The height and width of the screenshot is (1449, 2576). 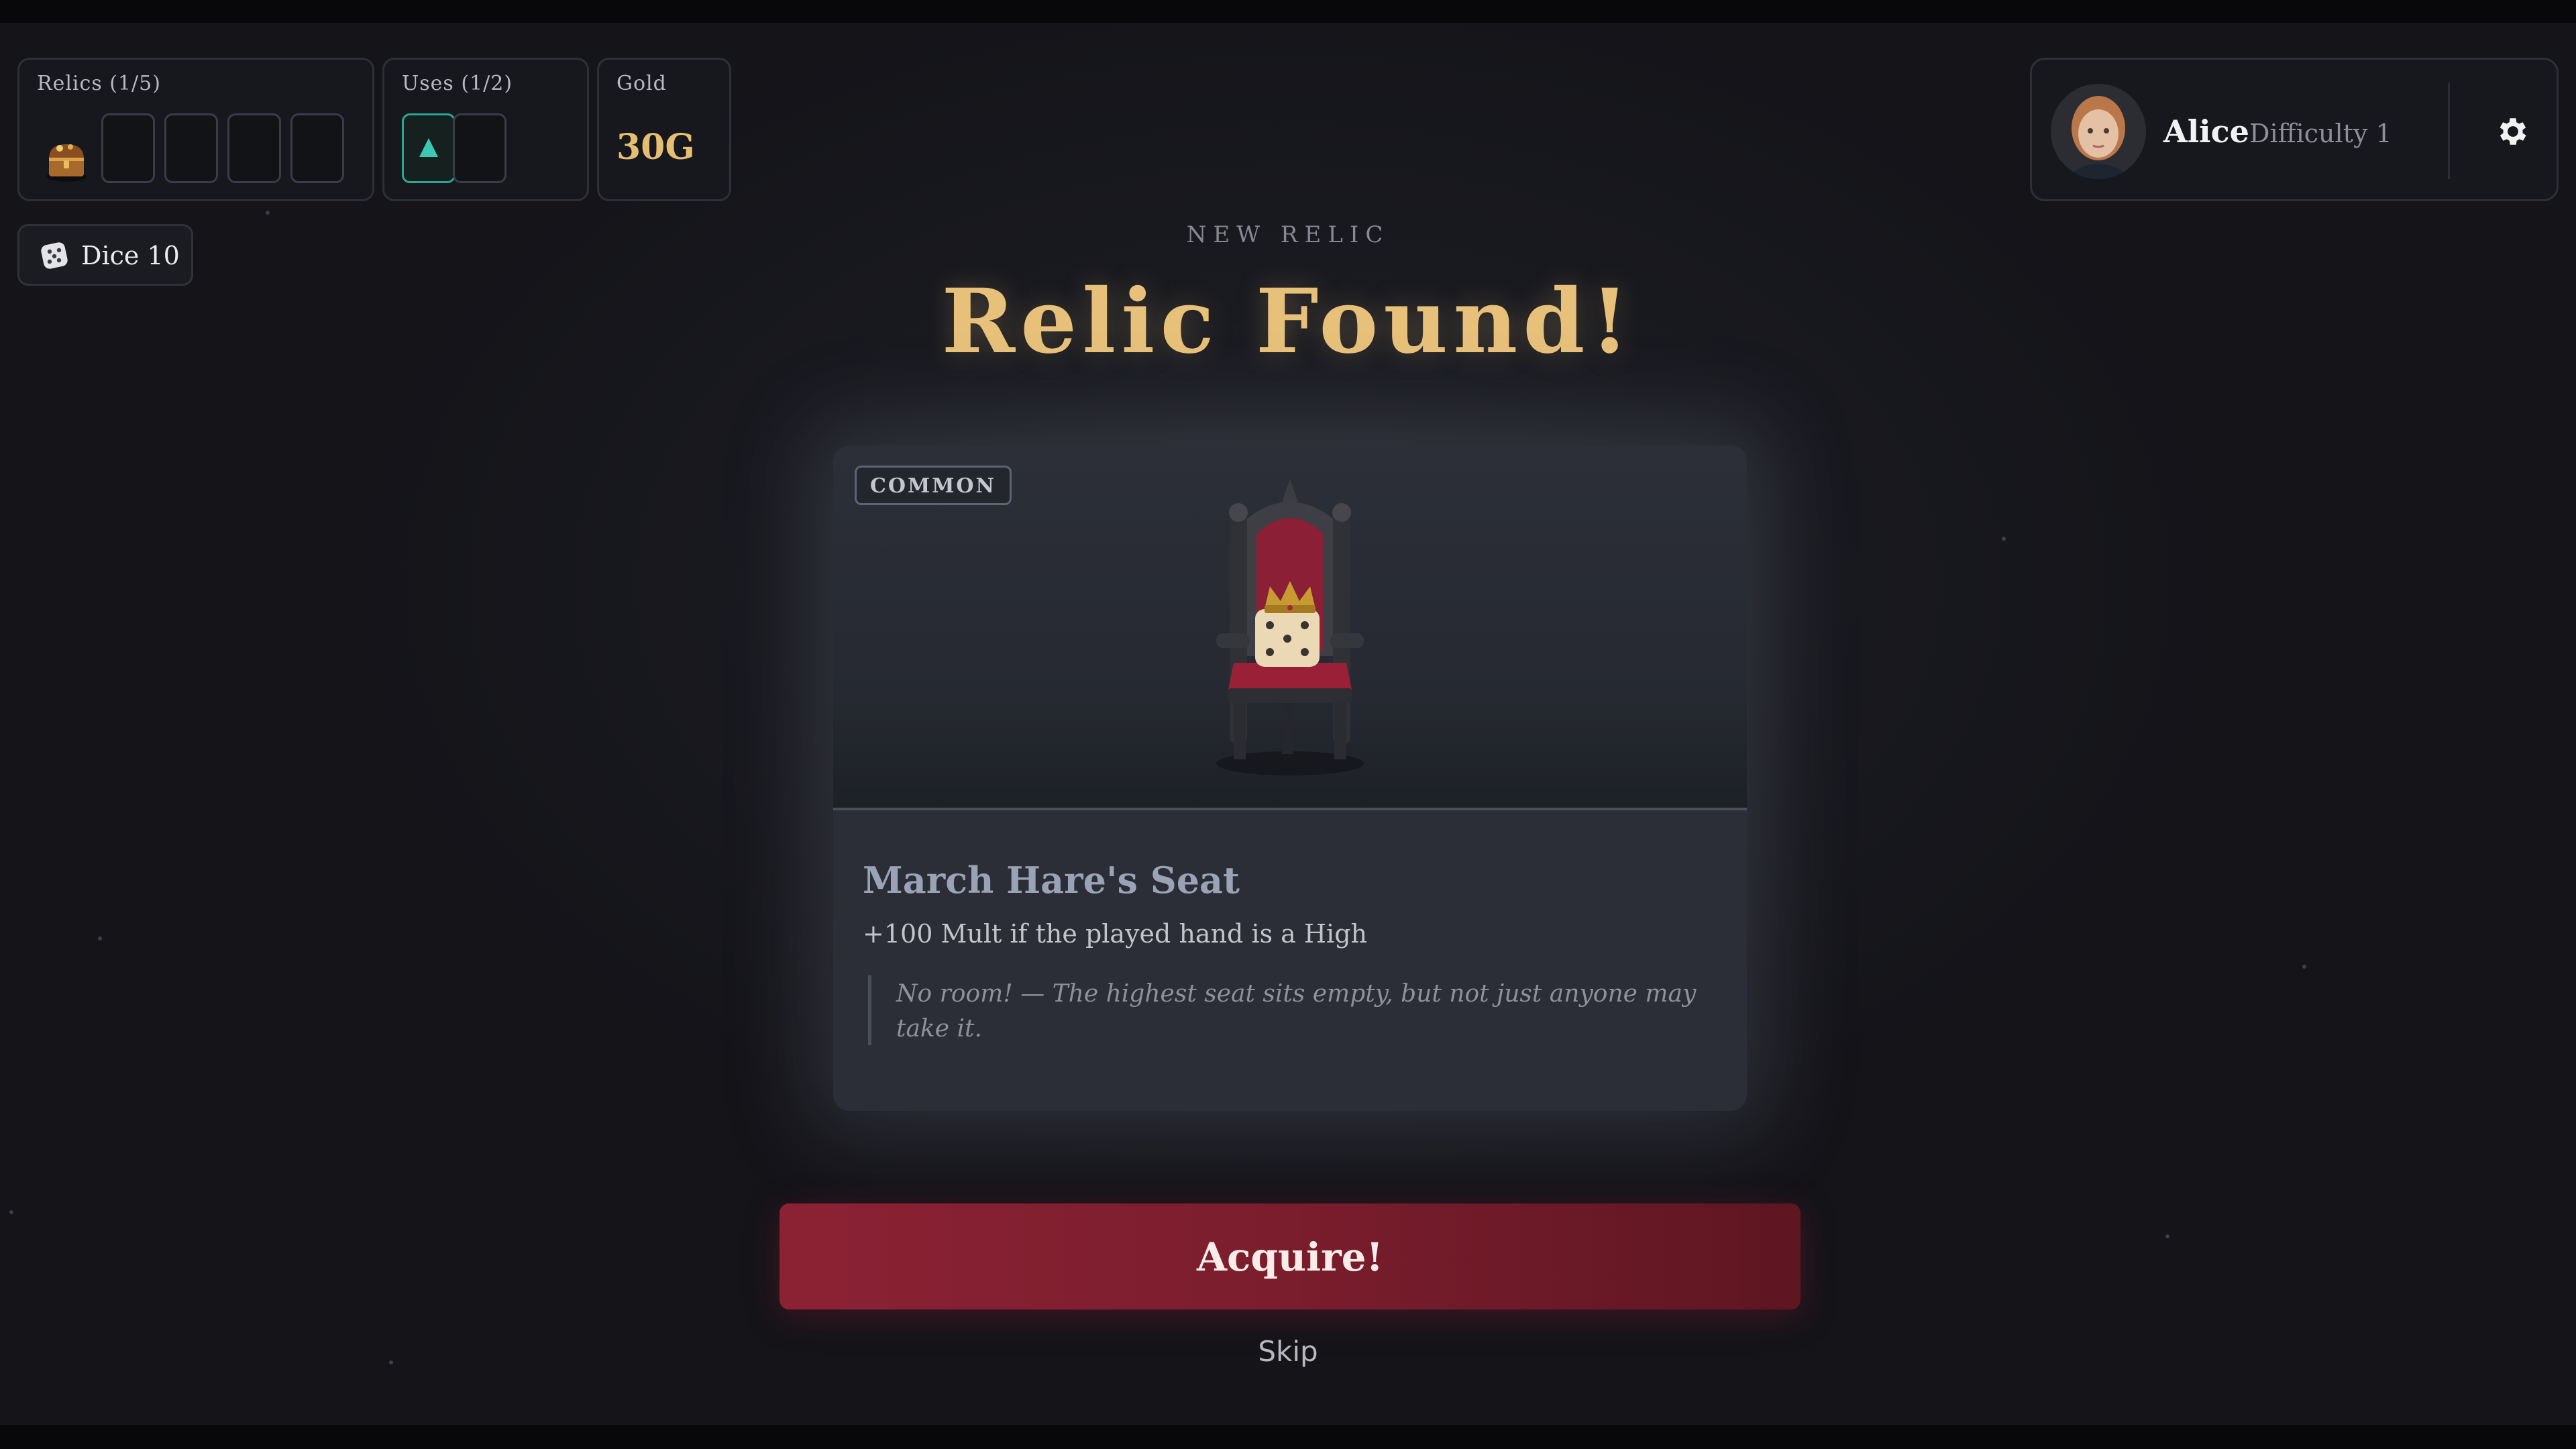 I want to click on rarity-badge: COMMON, so click(x=933, y=485).